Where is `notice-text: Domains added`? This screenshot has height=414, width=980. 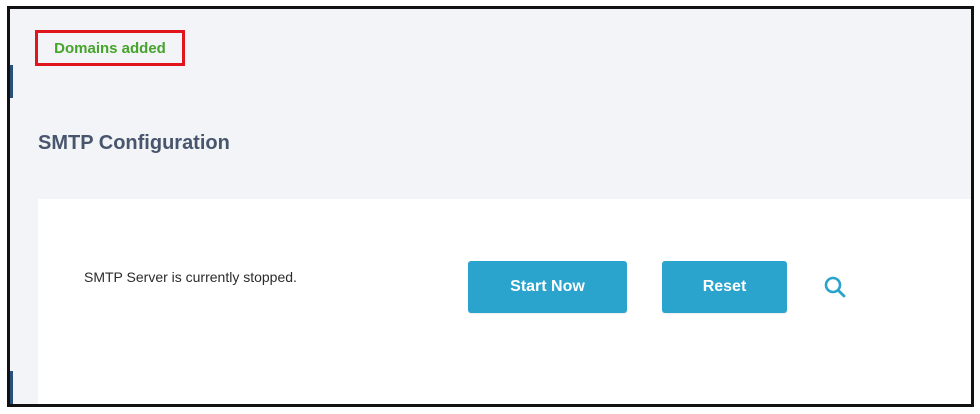
notice-text: Domains added is located at coordinates (110, 48).